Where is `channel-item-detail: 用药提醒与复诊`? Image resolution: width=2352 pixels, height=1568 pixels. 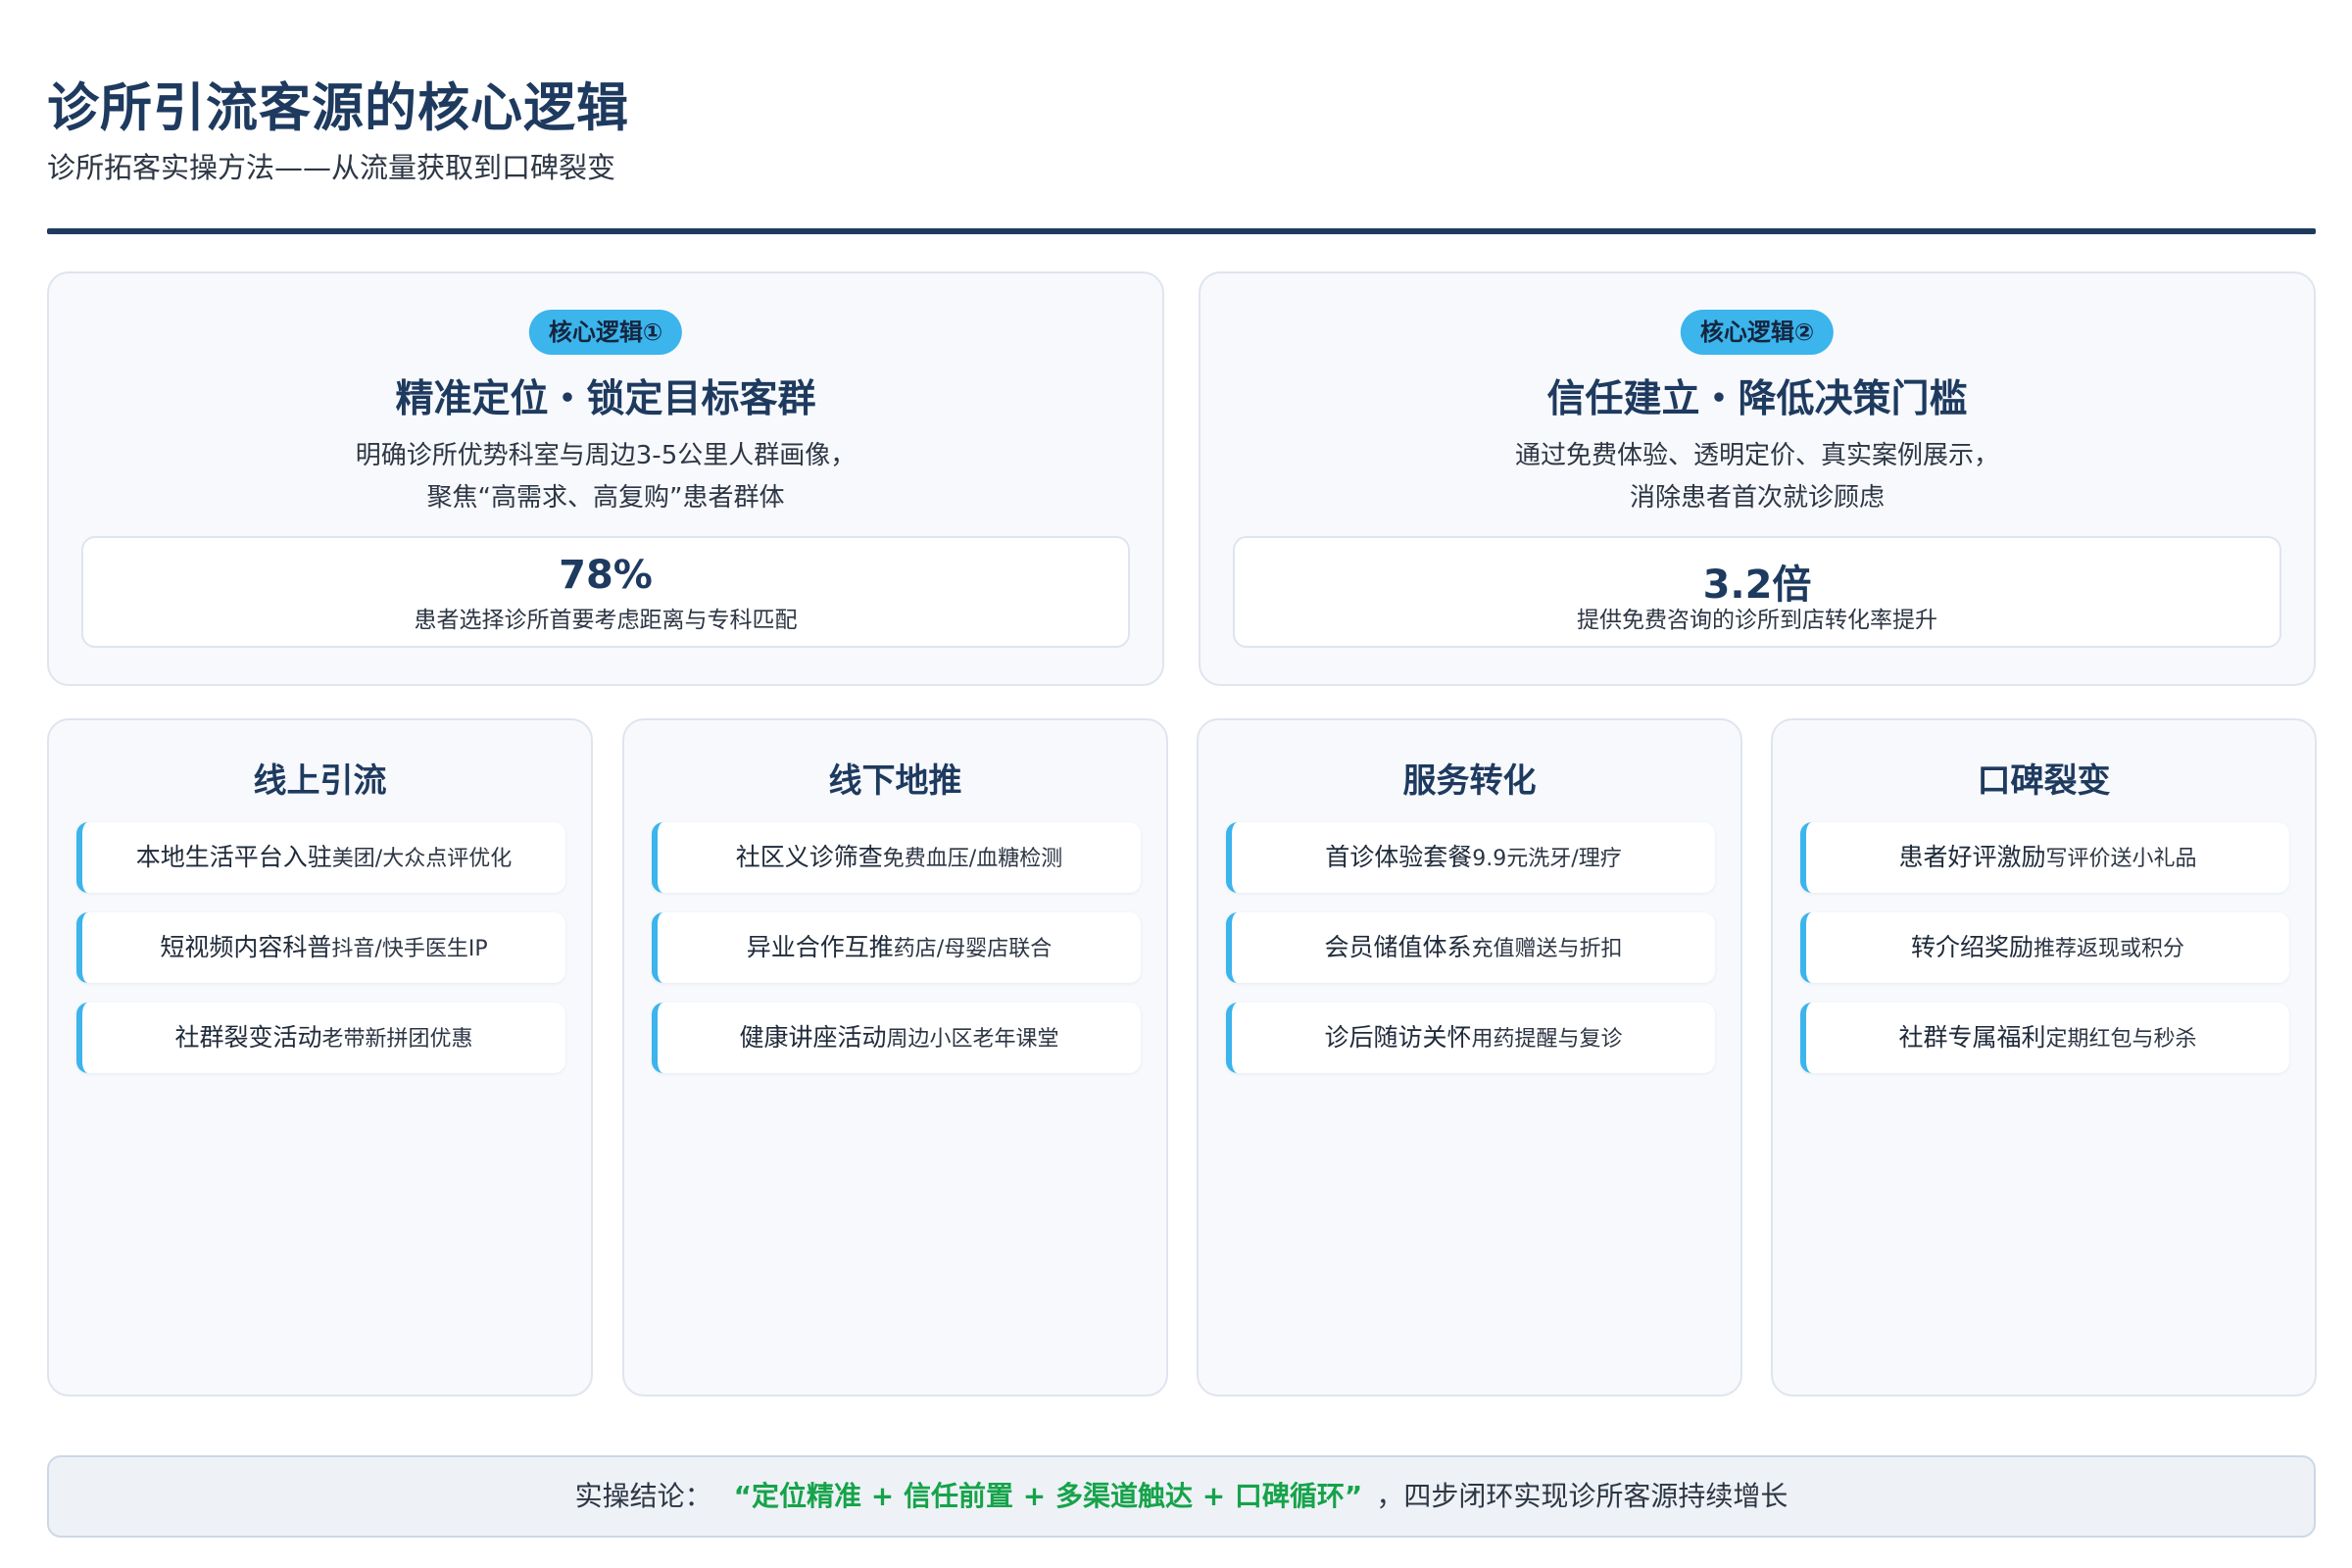
channel-item-detail: 用药提醒与复诊 is located at coordinates (1547, 1039).